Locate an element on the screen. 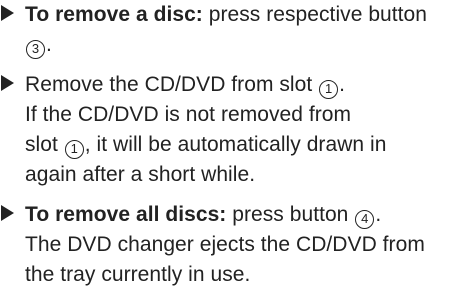  step-remove-all-period: . is located at coordinates (378, 214).